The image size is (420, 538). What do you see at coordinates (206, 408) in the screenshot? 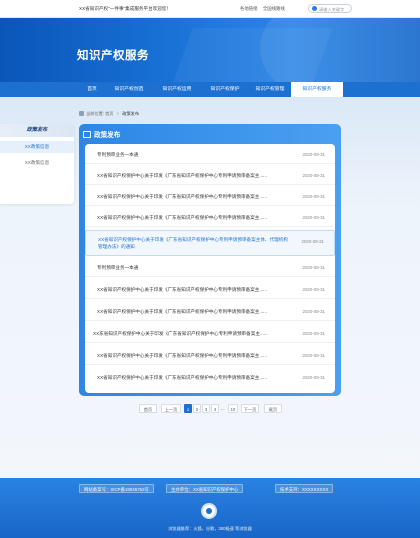
I see `page-button-3: 3` at bounding box center [206, 408].